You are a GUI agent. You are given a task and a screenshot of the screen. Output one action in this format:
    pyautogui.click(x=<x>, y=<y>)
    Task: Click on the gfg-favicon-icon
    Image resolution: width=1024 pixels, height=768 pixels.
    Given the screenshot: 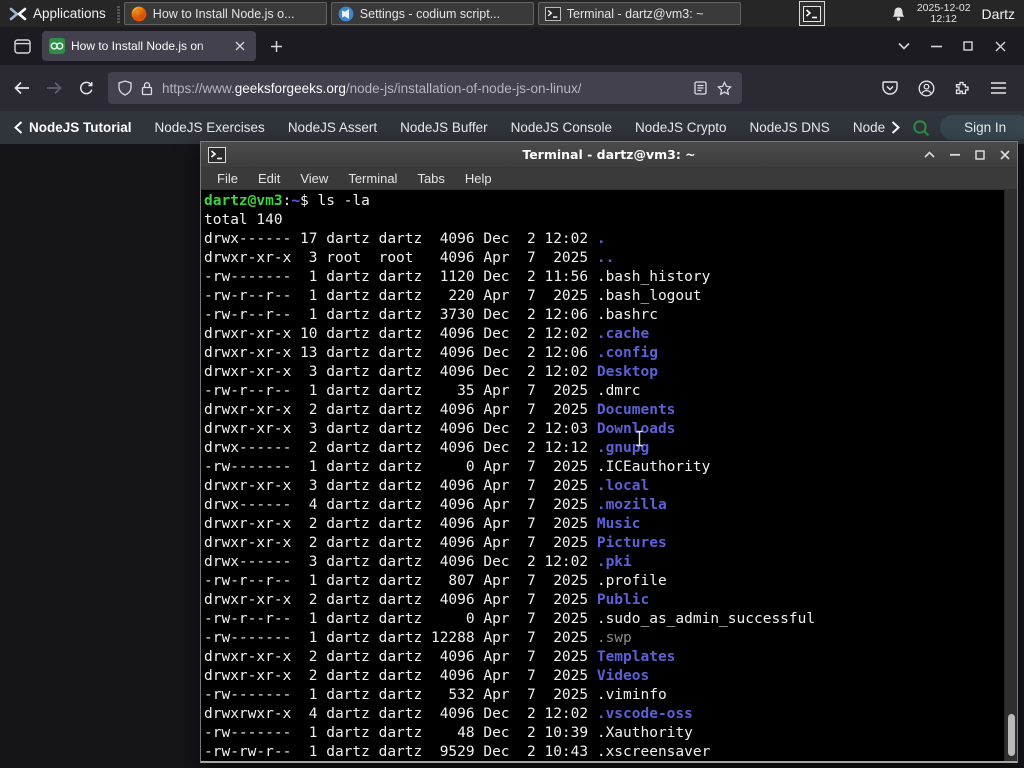 What is the action you would take?
    pyautogui.click(x=57, y=46)
    